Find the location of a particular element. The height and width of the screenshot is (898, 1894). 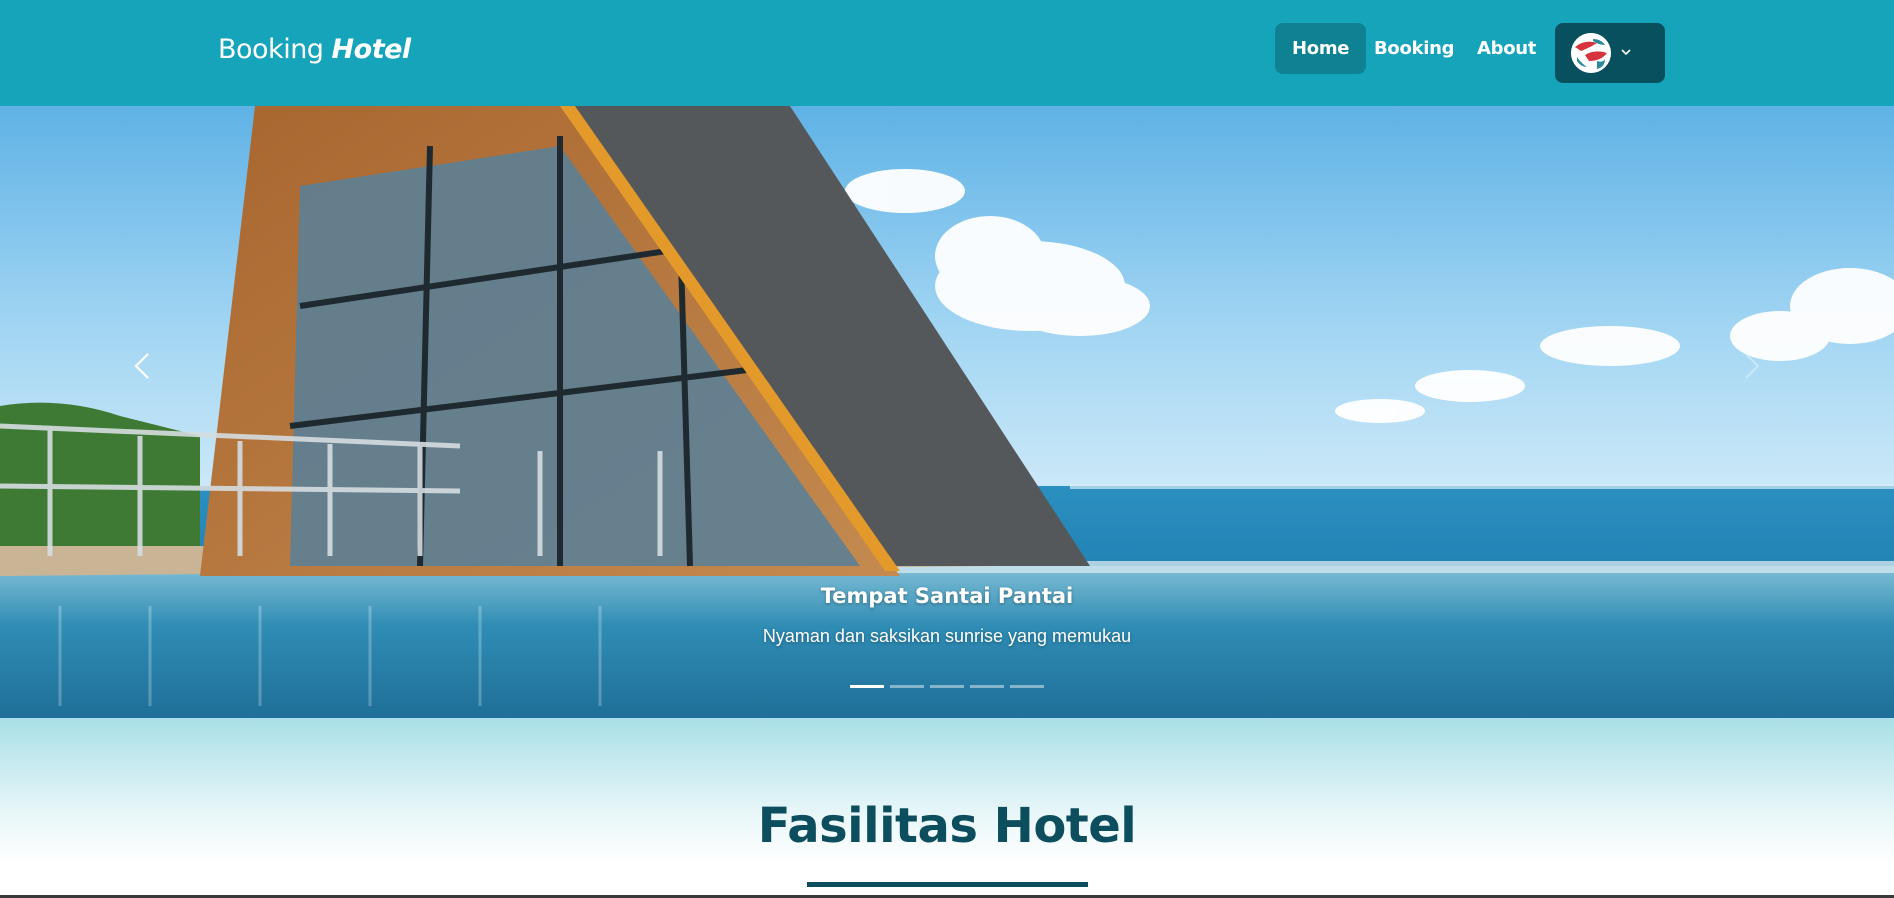

nav-link-about: About is located at coordinates (1506, 48).